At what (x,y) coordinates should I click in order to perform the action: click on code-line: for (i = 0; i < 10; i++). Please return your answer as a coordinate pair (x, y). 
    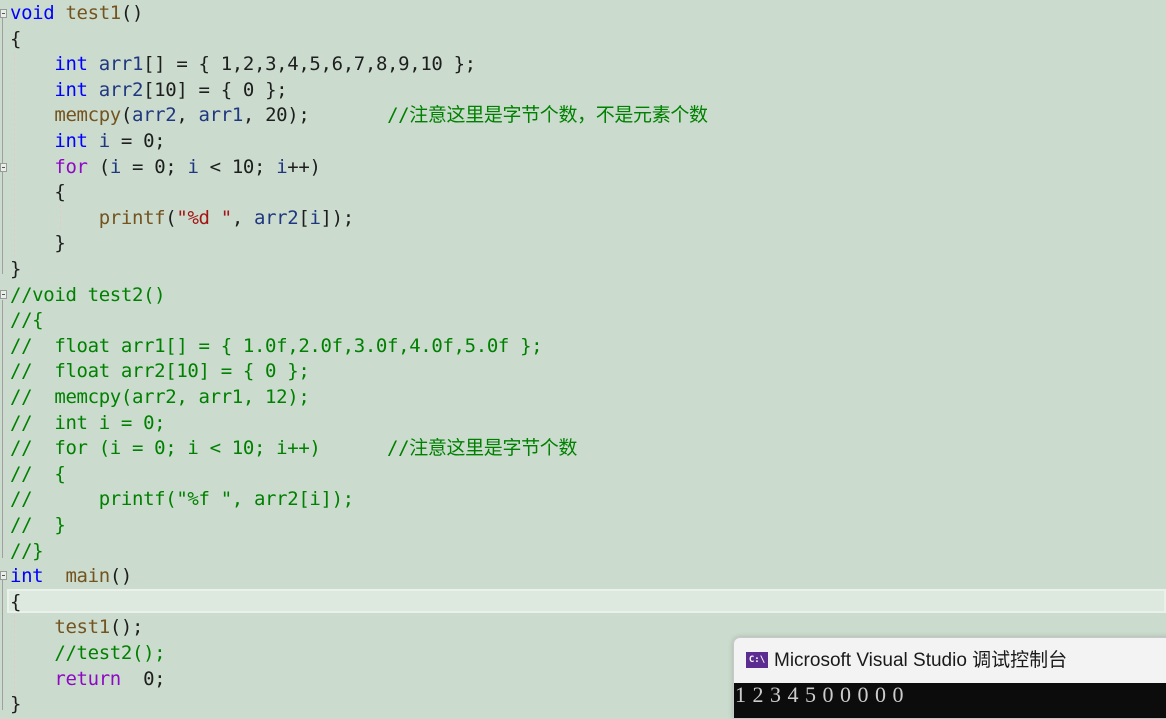
    Looking at the image, I should click on (165, 167).